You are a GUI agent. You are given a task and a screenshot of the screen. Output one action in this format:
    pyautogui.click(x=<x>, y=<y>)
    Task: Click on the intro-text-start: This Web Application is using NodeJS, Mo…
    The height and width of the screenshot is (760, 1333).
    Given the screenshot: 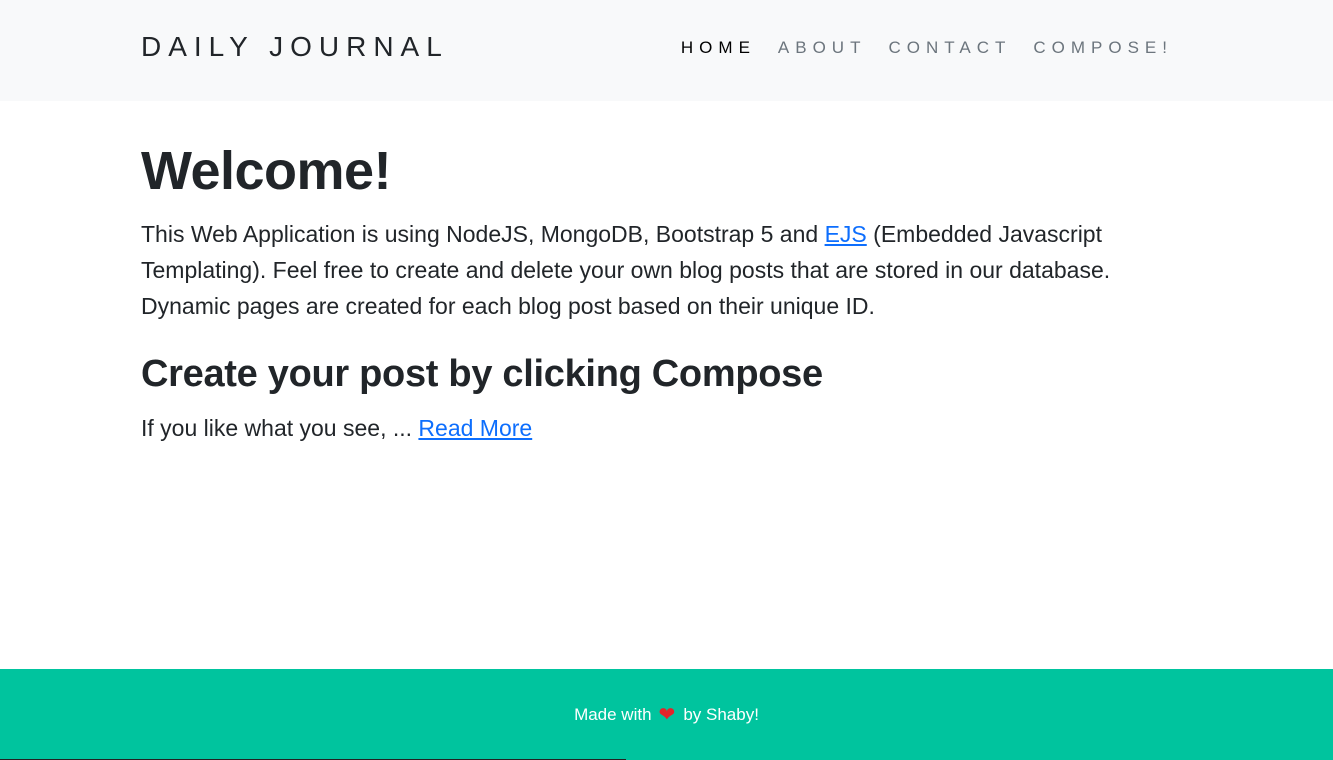 What is the action you would take?
    pyautogui.click(x=483, y=234)
    